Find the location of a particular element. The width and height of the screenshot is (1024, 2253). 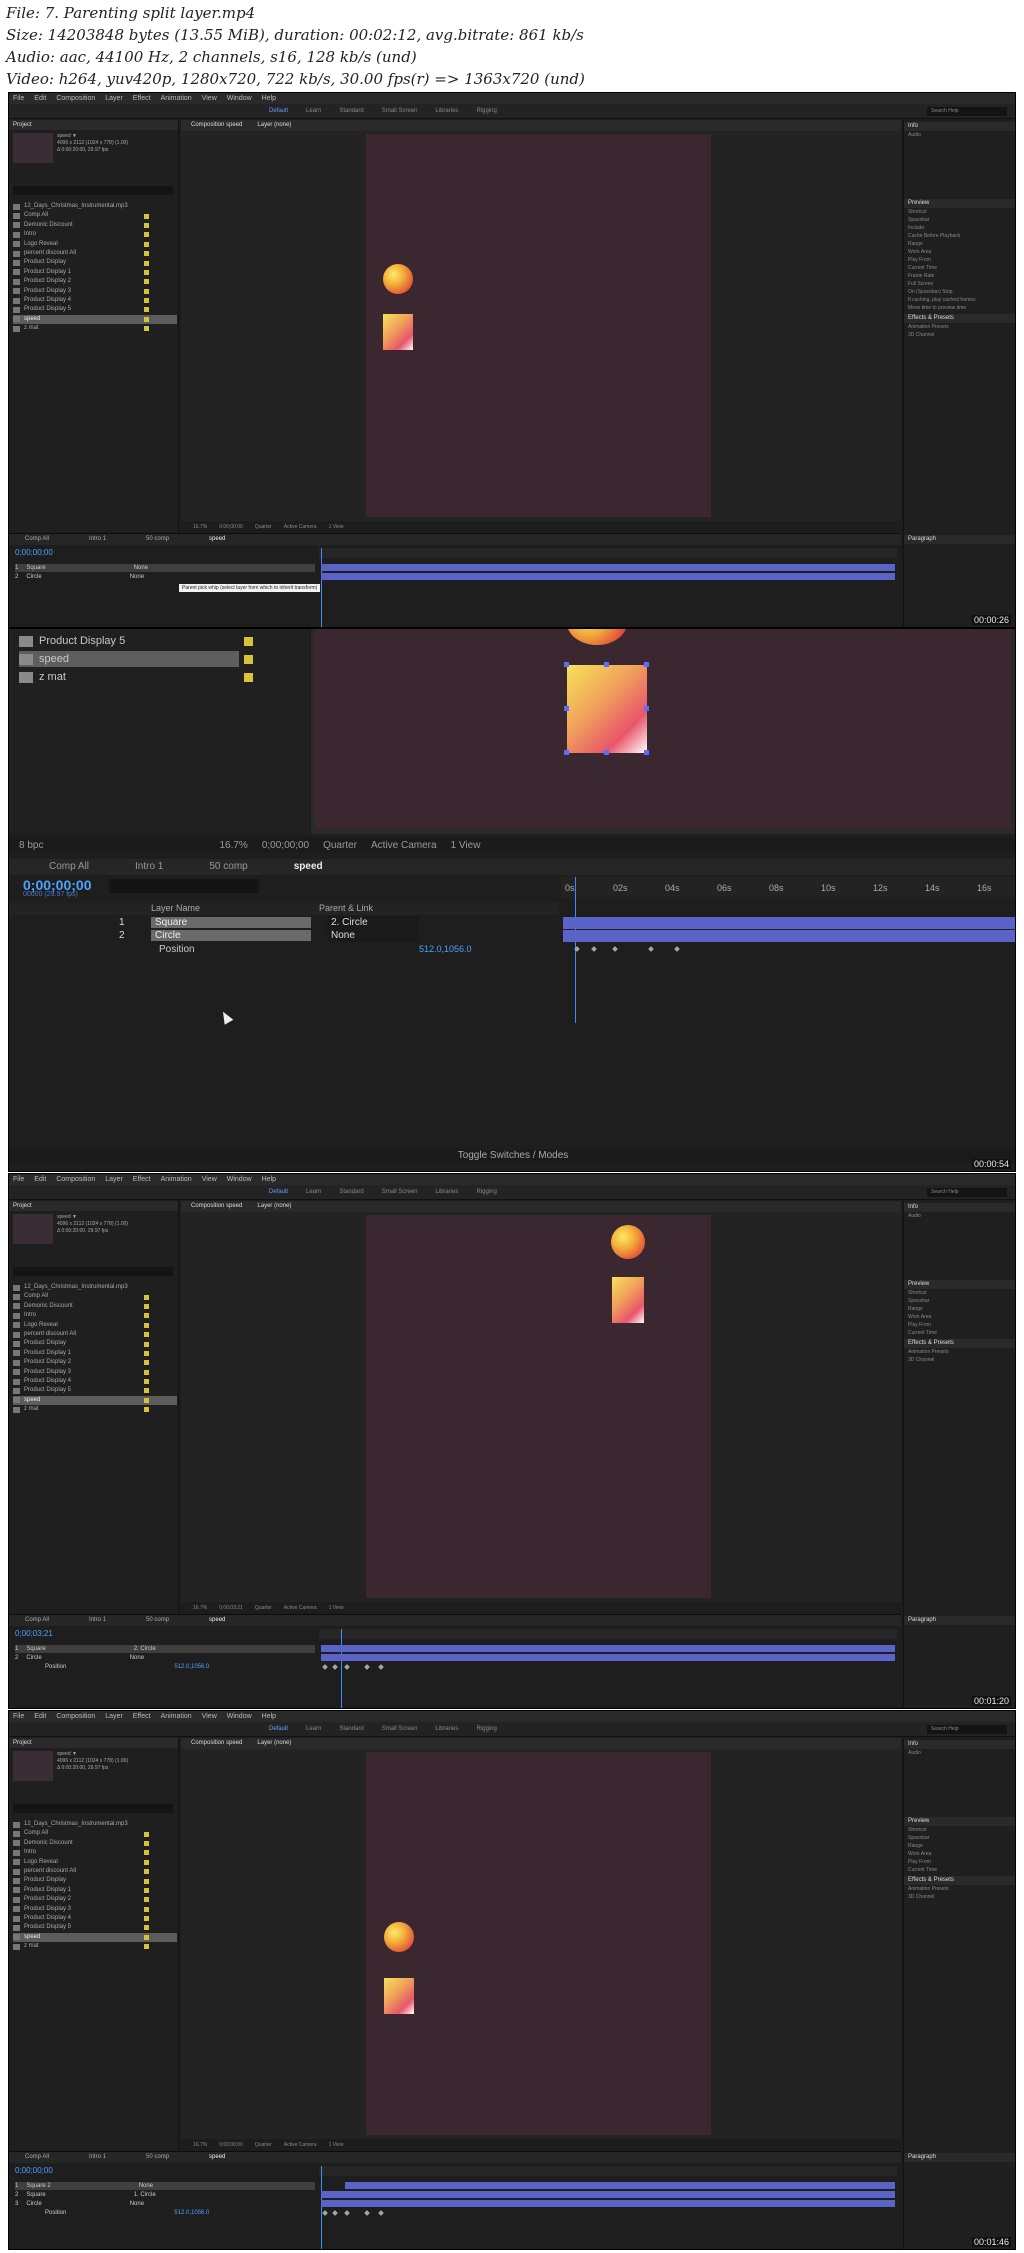

position-value: 512.0,1056.0 is located at coordinates (191, 2213).